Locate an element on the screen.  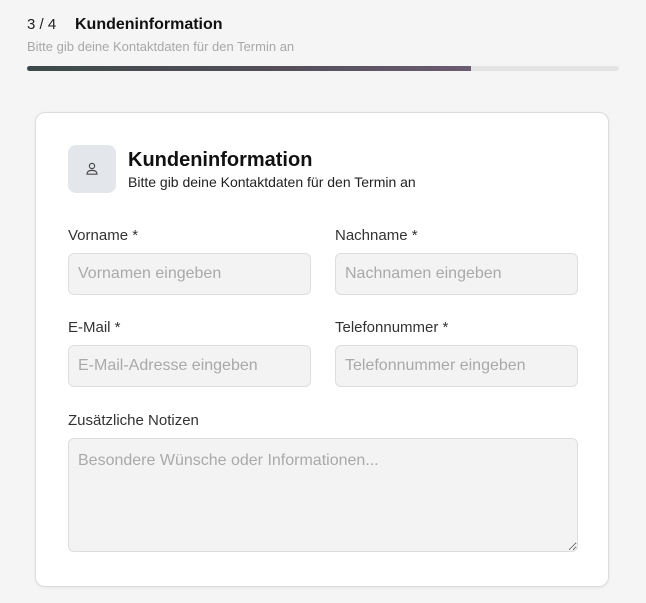
first-name-label: Vorname * is located at coordinates (103, 235).